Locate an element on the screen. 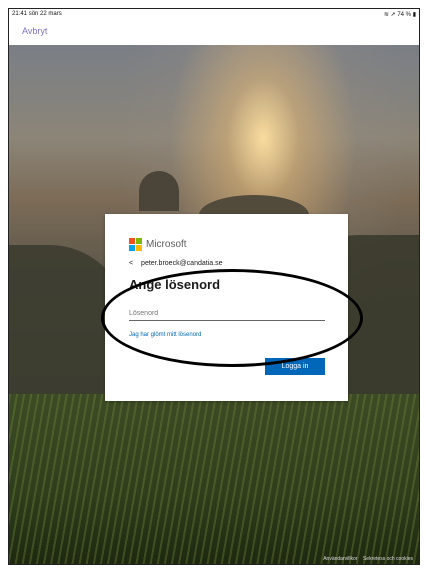  password-input is located at coordinates (227, 313).